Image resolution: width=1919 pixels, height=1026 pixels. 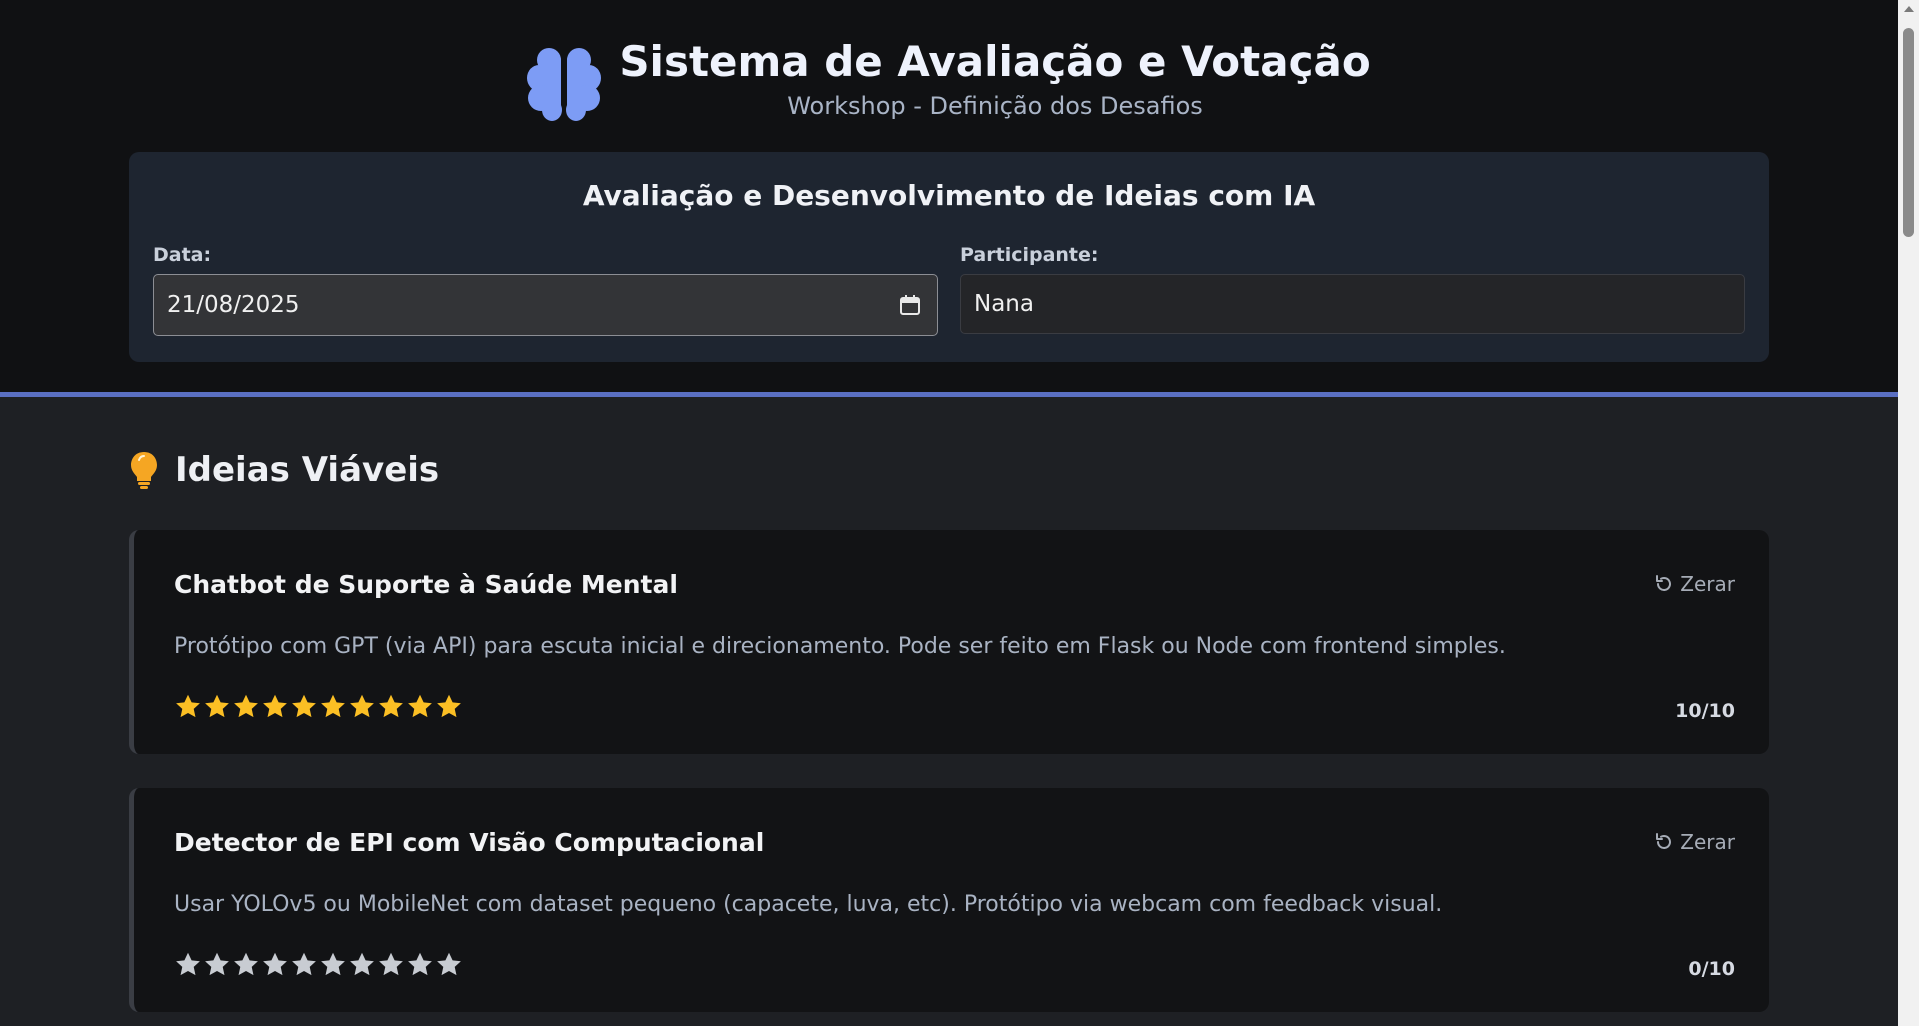 What do you see at coordinates (469, 842) in the screenshot?
I see `idea-title: Detector de EPI com Visão Computacional` at bounding box center [469, 842].